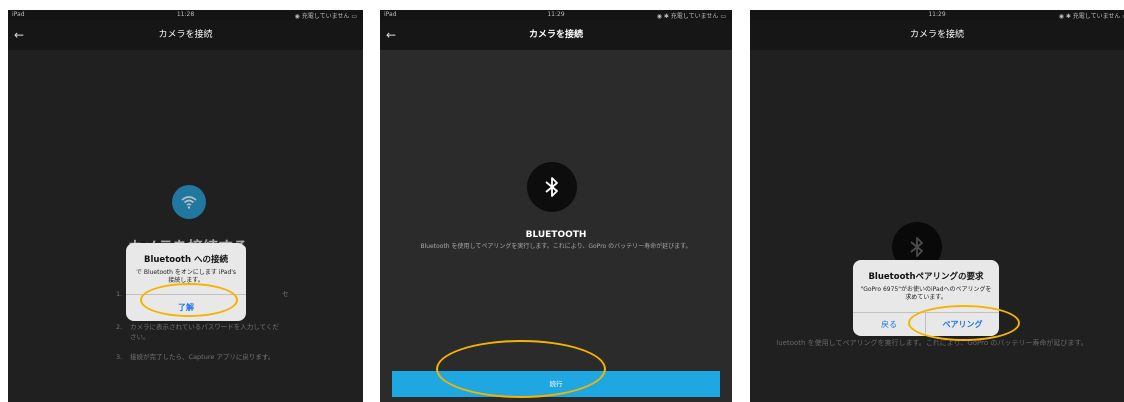  I want to click on alert-title: Bluetoothペアリングの要求, so click(926, 277).